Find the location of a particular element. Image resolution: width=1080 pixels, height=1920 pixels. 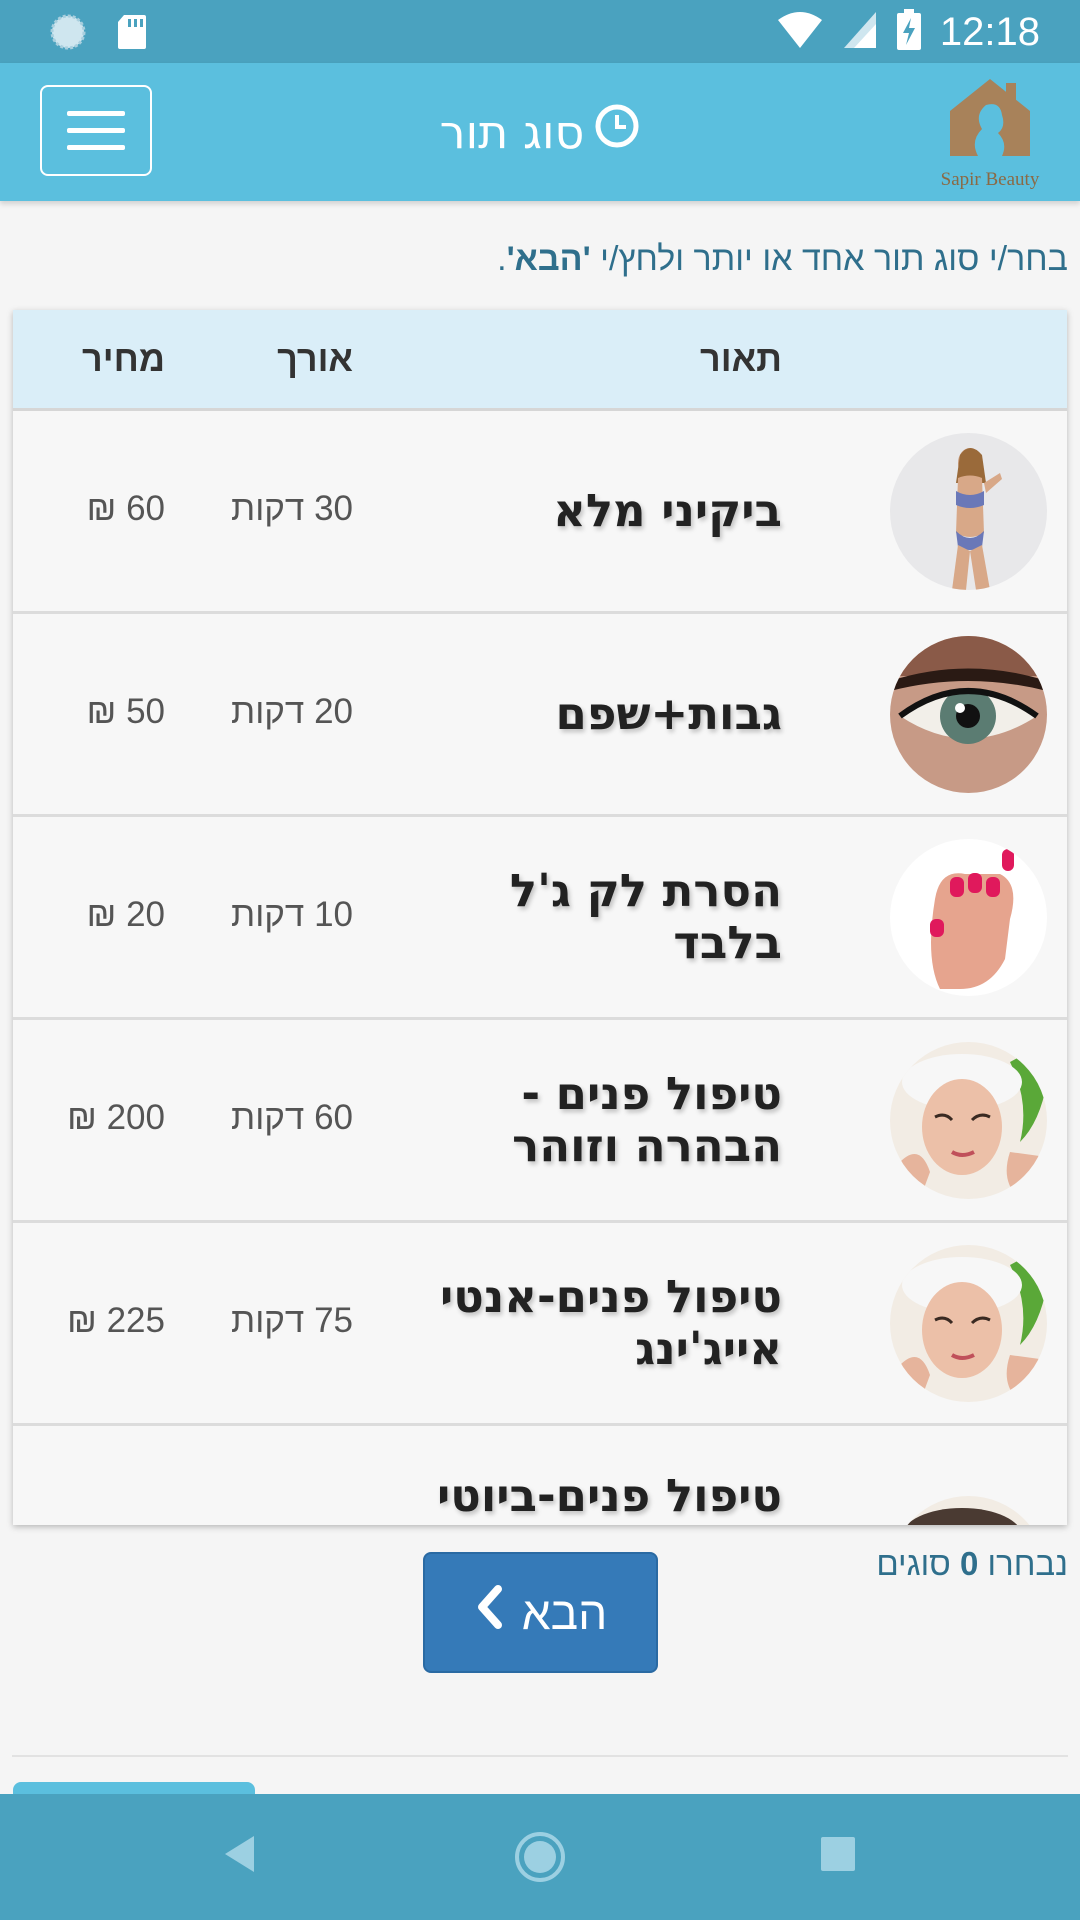

table-row: טיפול פנים - הבהרה וזוהר 60 דקות 200 ₪ is located at coordinates (540, 1121).